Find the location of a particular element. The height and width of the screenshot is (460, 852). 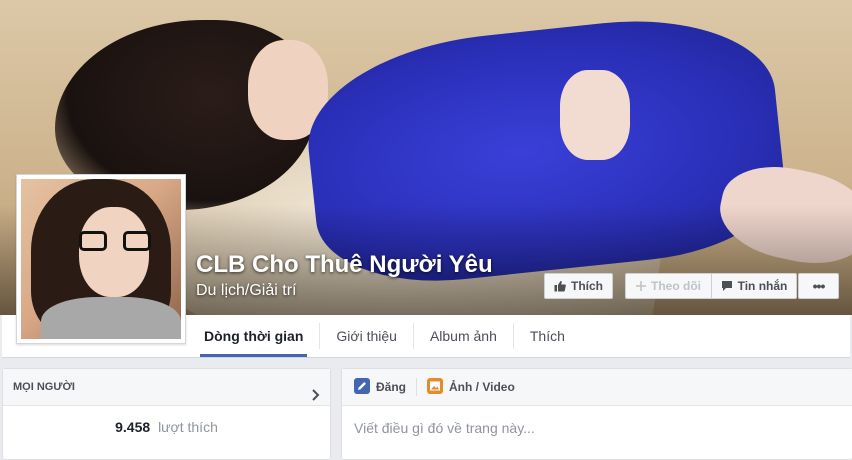

like-count: 9.458 is located at coordinates (133, 427).